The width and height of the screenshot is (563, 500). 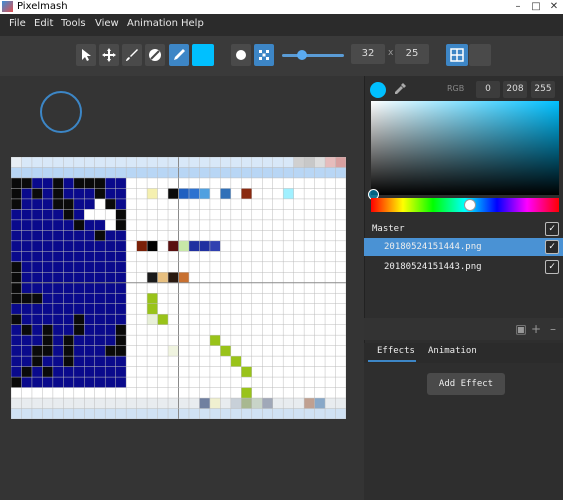 I want to click on current-color-swatch, so click(x=203, y=55).